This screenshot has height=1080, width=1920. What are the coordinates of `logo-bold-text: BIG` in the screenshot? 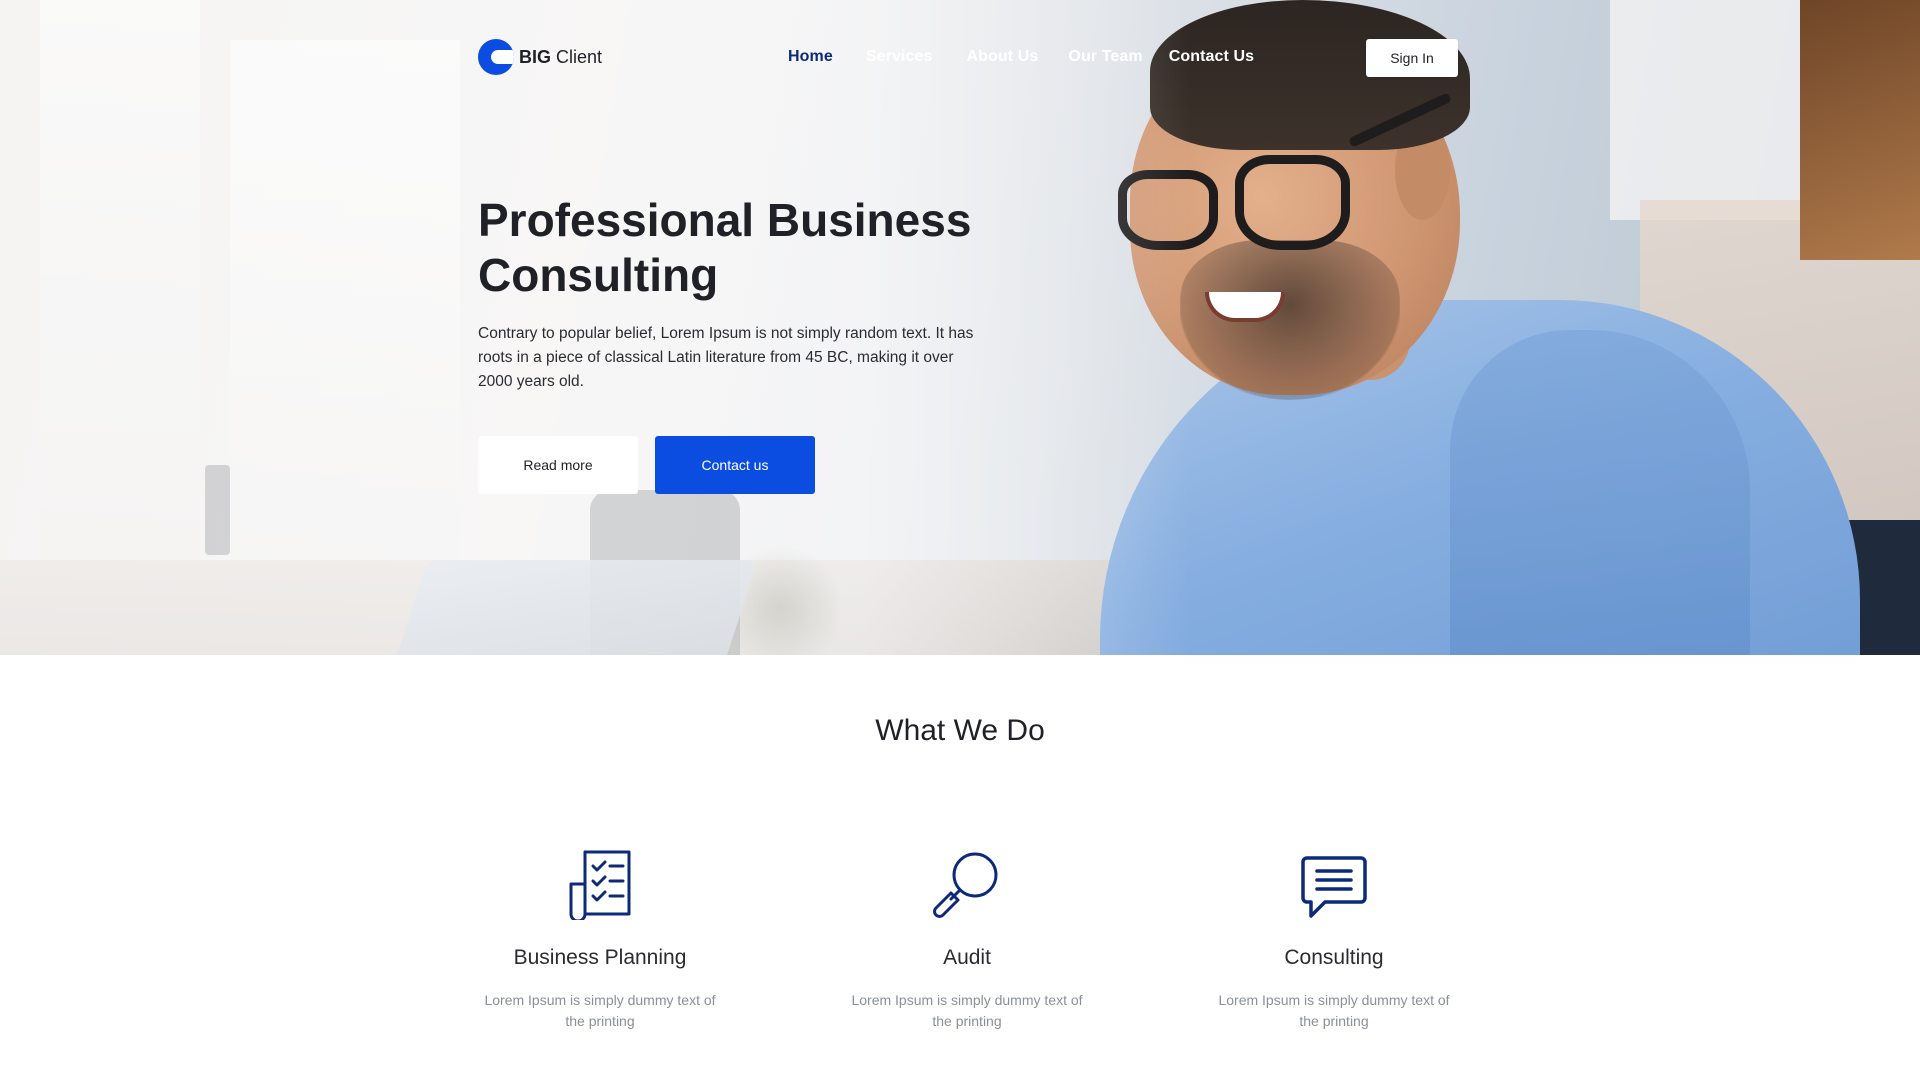 It's located at (535, 56).